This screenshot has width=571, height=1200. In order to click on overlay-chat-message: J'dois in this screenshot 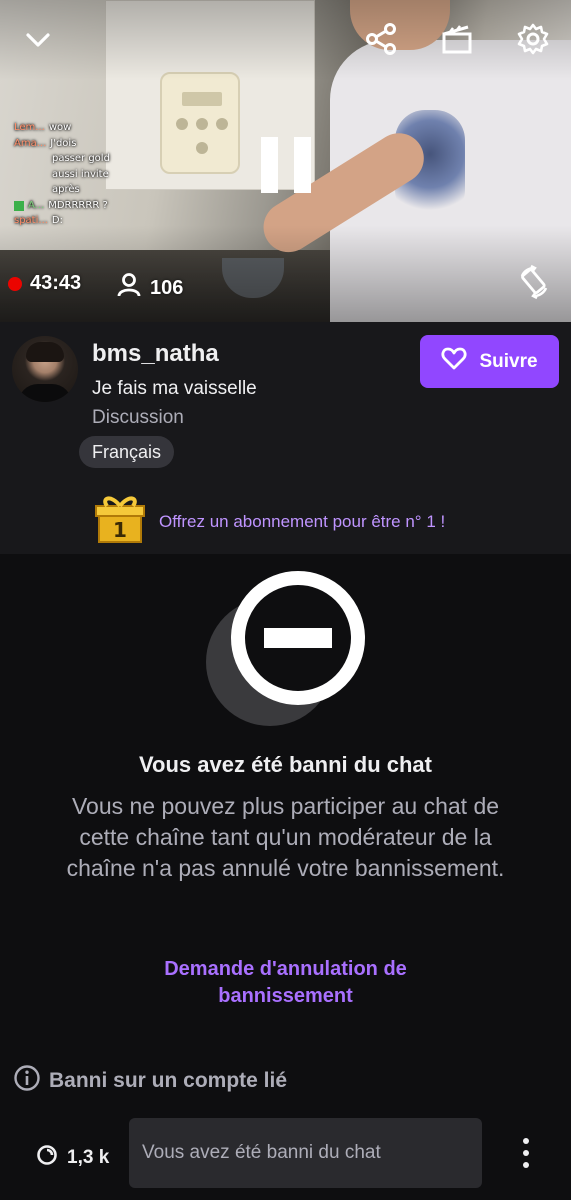, I will do `click(63, 143)`.